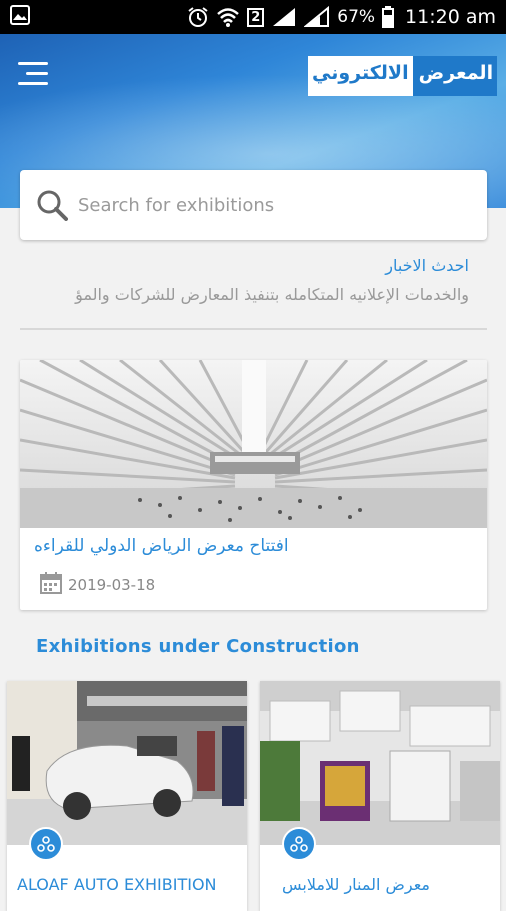 This screenshot has height=911, width=506. I want to click on logo-part-2: الالكتروني, so click(360, 76).